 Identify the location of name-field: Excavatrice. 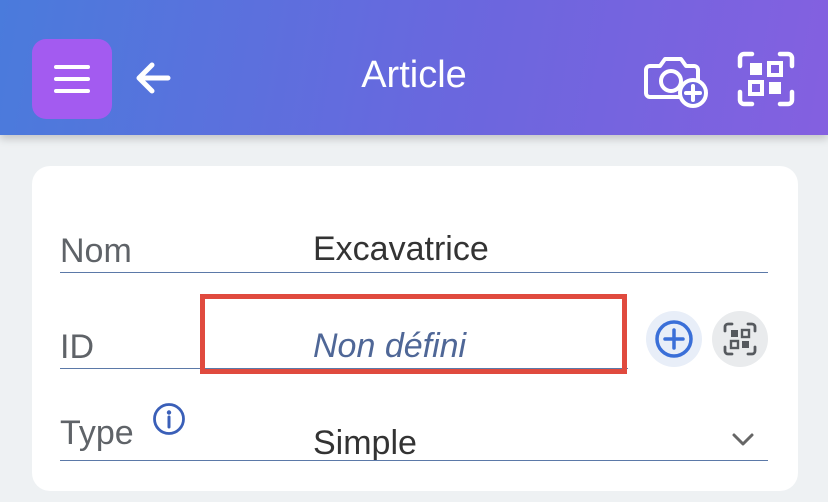
(401, 249).